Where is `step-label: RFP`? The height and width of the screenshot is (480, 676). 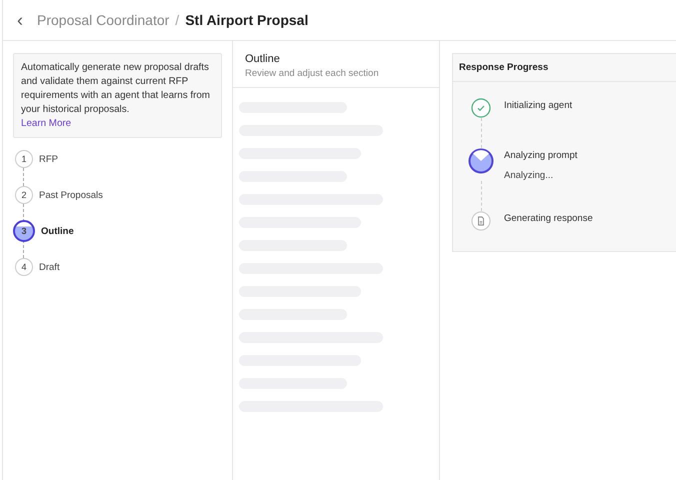 step-label: RFP is located at coordinates (48, 159).